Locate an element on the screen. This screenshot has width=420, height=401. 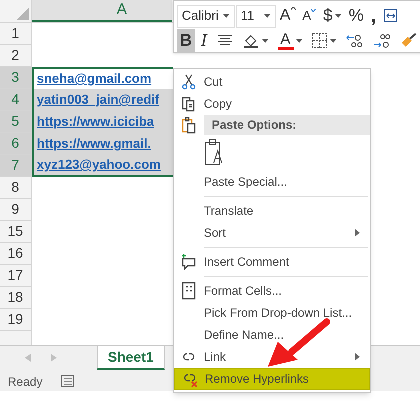
row-header: 15 is located at coordinates (16, 232).